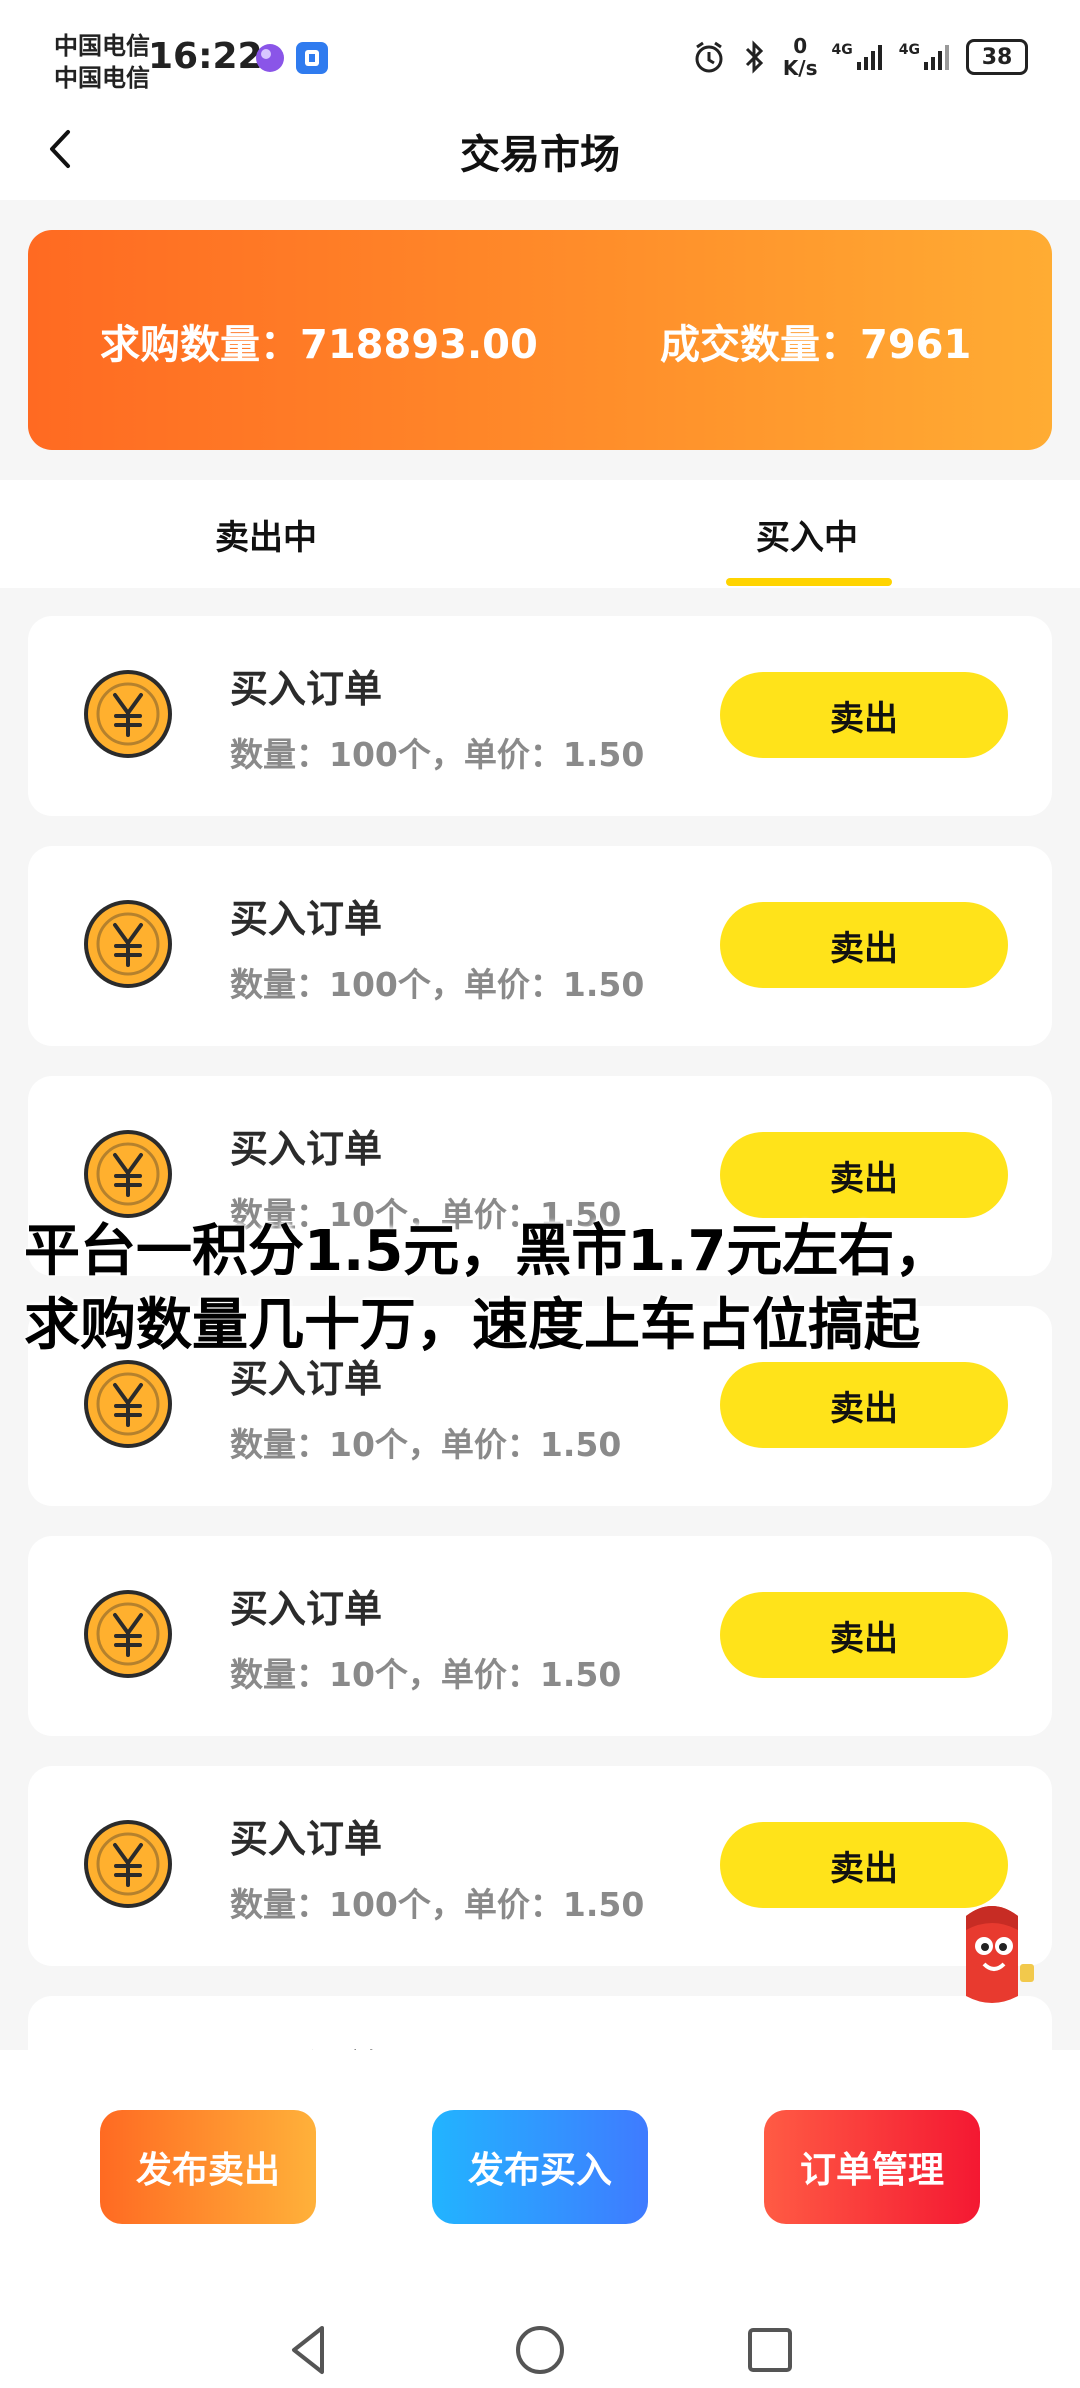 The height and width of the screenshot is (2388, 1080). Describe the element at coordinates (540, 534) in the screenshot. I see `tab-bar: 卖出中 买入中` at that location.